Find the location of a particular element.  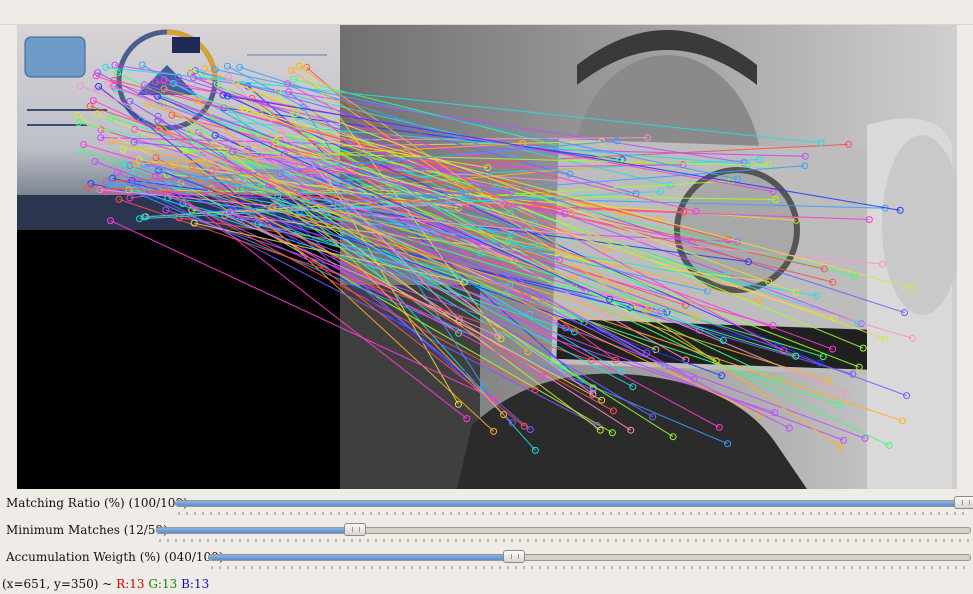

window-top-bar is located at coordinates (486, 12).